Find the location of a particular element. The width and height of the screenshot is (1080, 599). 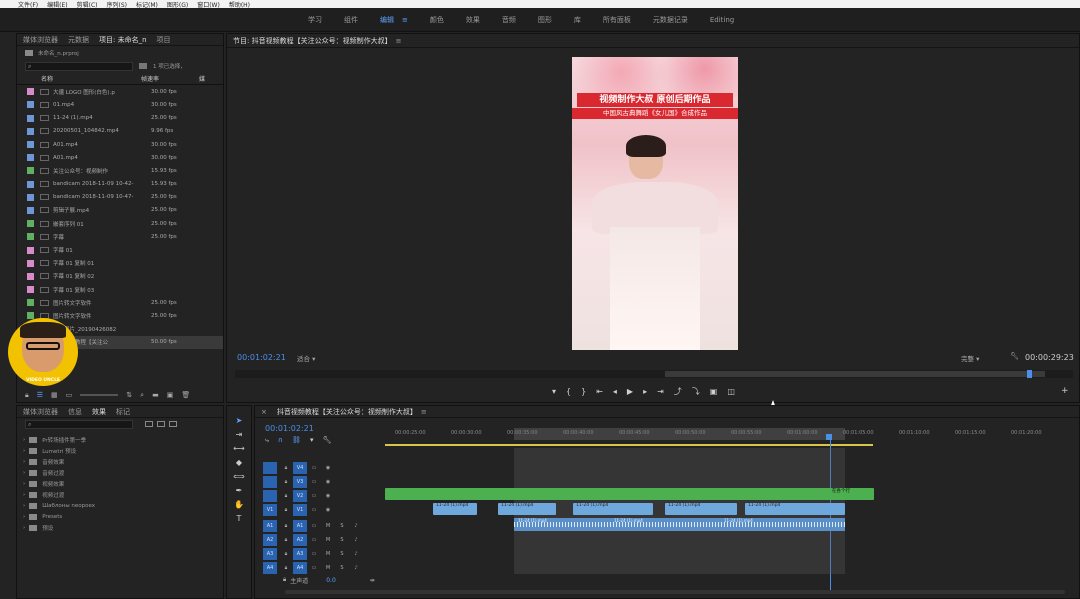

timeline-title: 抖音视频教程【关注公众号：视频制作大叔】 is located at coordinates (347, 412).